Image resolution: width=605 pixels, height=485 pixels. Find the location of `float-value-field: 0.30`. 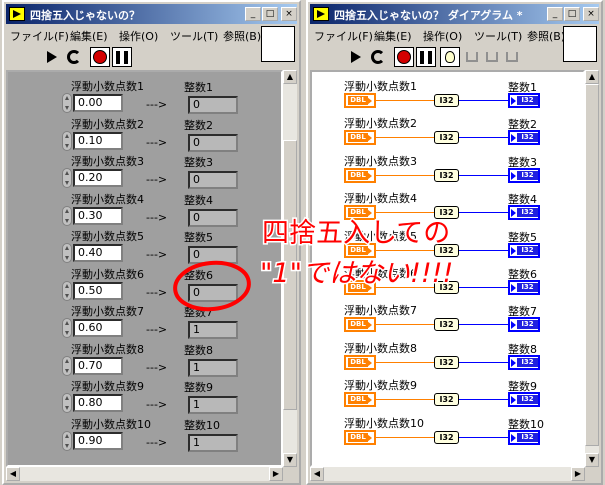

float-value-field: 0.30 is located at coordinates (98, 215).